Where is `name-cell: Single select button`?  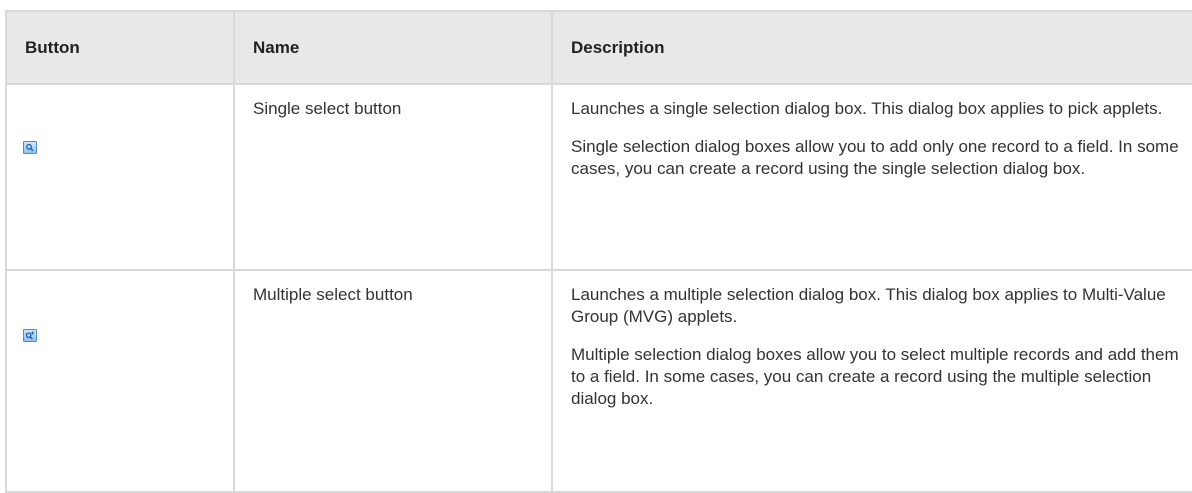
name-cell: Single select button is located at coordinates (393, 177).